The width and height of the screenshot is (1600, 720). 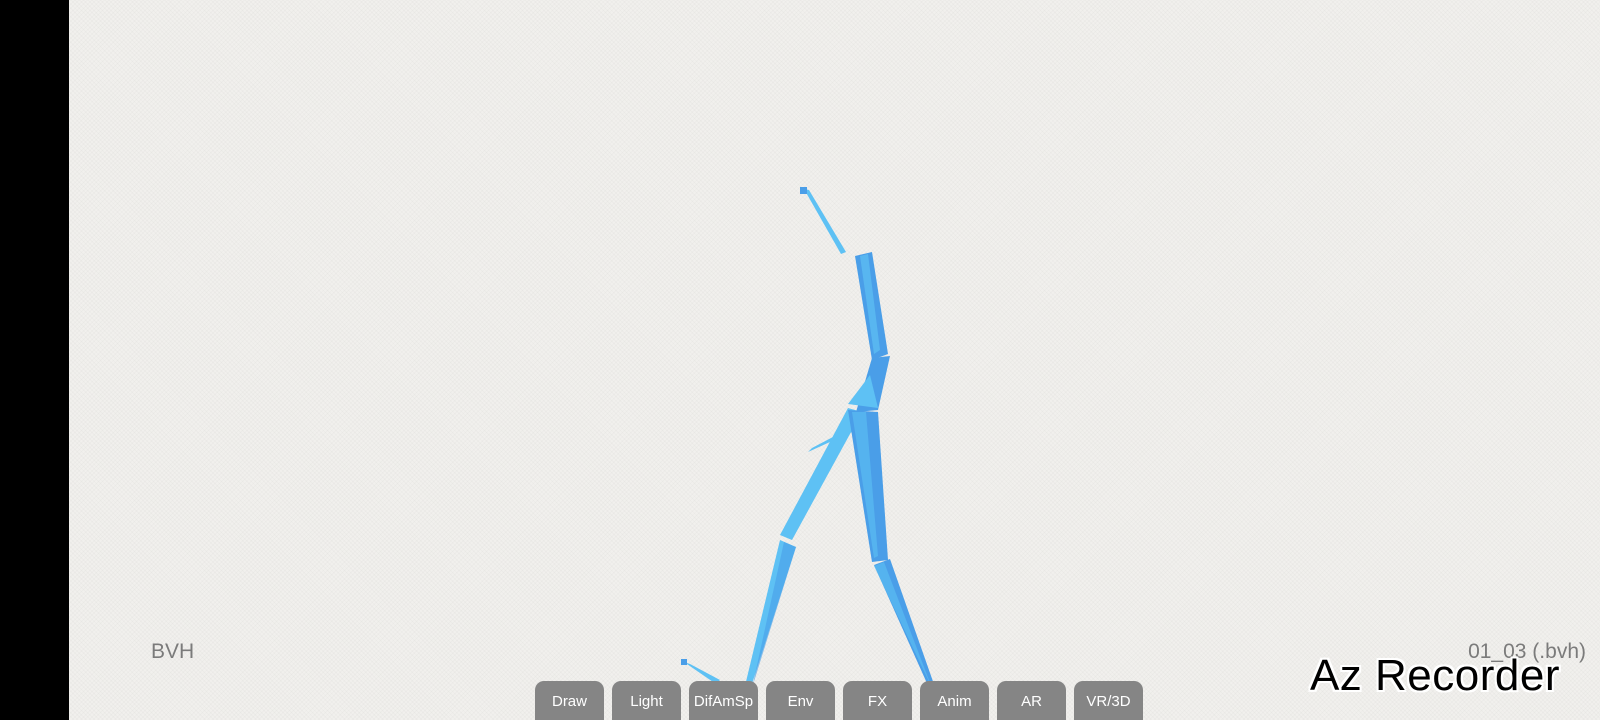 What do you see at coordinates (1108, 700) in the screenshot?
I see `vr-3d-button: VR/3D` at bounding box center [1108, 700].